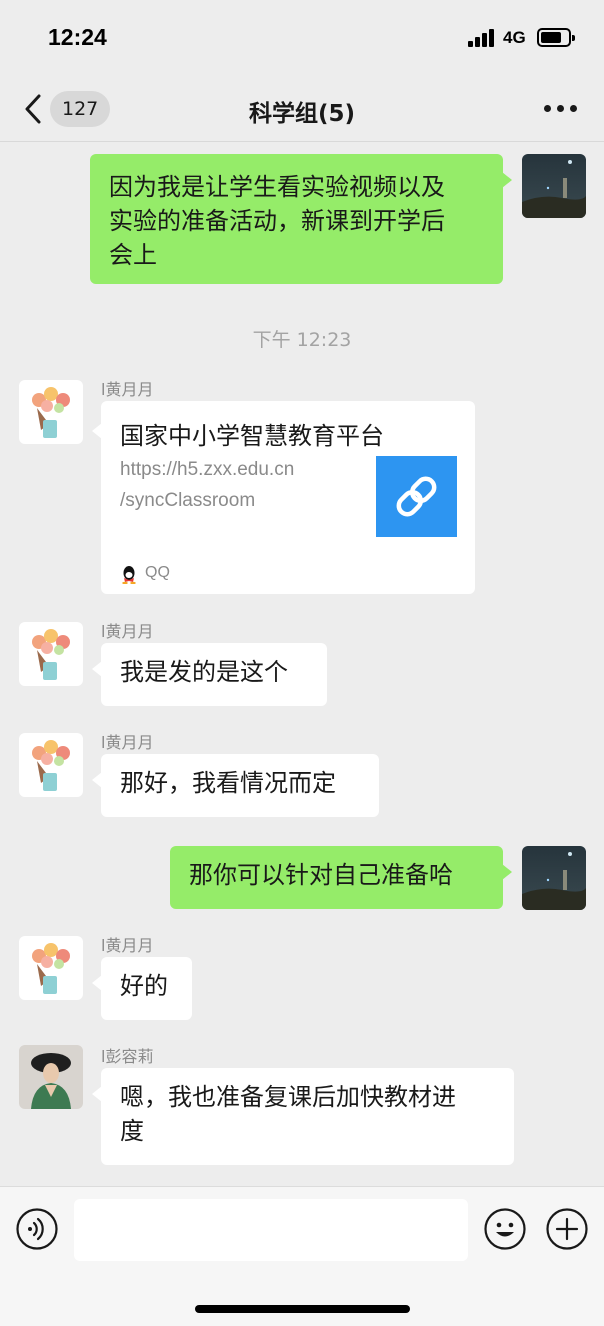  I want to click on network-type: 4G, so click(514, 37).